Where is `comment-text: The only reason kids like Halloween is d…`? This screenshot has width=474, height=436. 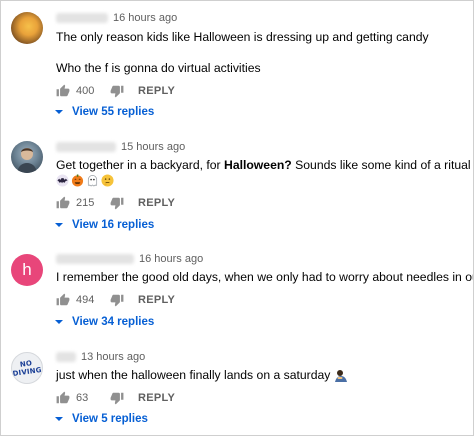 comment-text: The only reason kids like Halloween is d… is located at coordinates (242, 37).